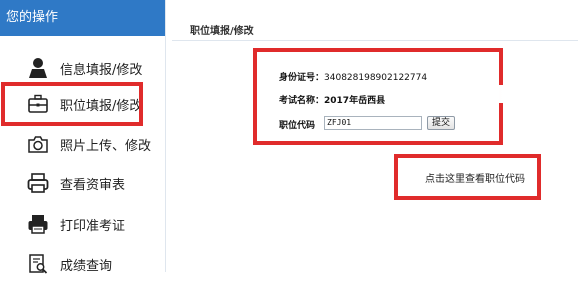 This screenshot has height=282, width=578. What do you see at coordinates (86, 266) in the screenshot?
I see `sidebar-item-label: 成绩查询` at bounding box center [86, 266].